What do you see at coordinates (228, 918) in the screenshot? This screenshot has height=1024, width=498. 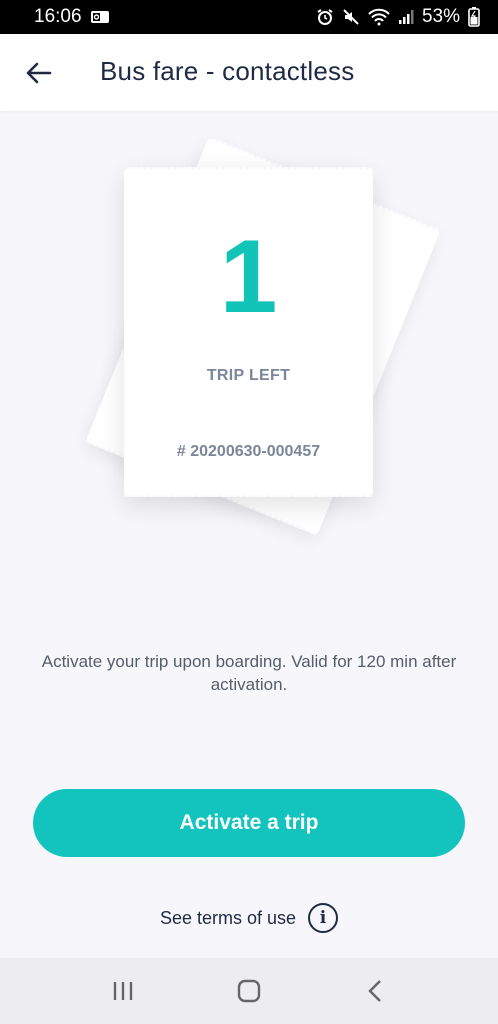 I see `terms-of-use-link: See terms of use` at bounding box center [228, 918].